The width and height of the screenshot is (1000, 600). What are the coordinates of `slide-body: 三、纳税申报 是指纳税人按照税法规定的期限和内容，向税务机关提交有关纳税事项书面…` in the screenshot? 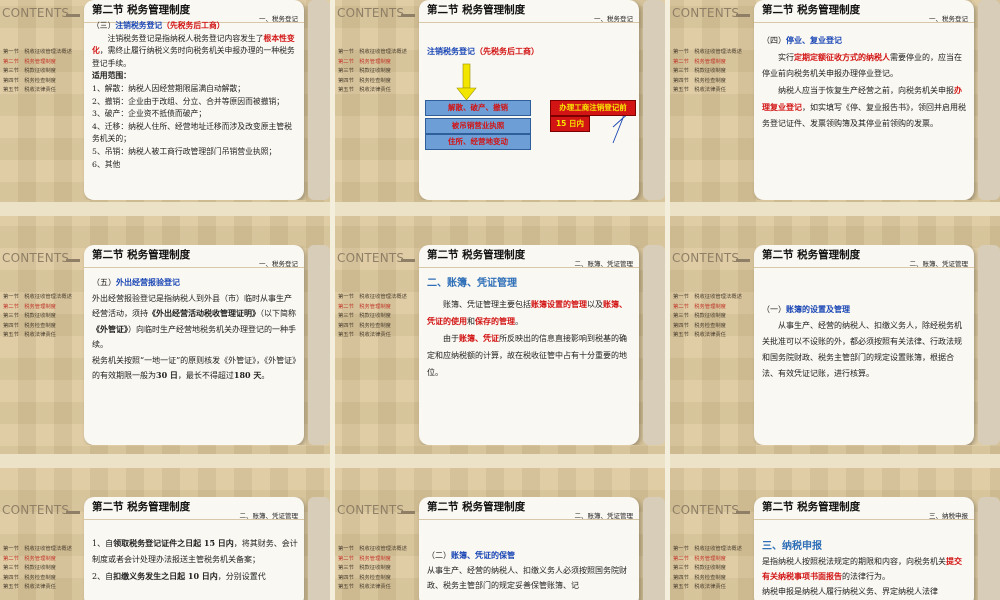 It's located at (865, 569).